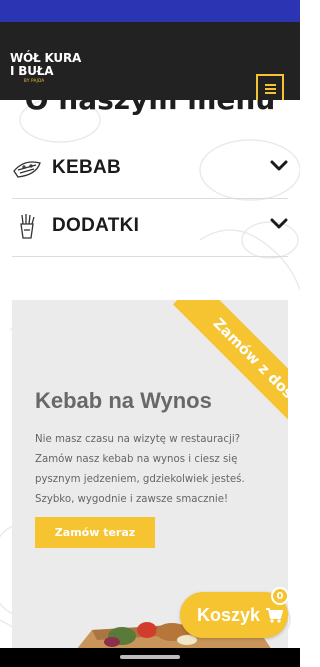 The height and width of the screenshot is (667, 320). I want to click on logo: WÓŁ KURA I BUŁA BY PAJDA, so click(45, 69).